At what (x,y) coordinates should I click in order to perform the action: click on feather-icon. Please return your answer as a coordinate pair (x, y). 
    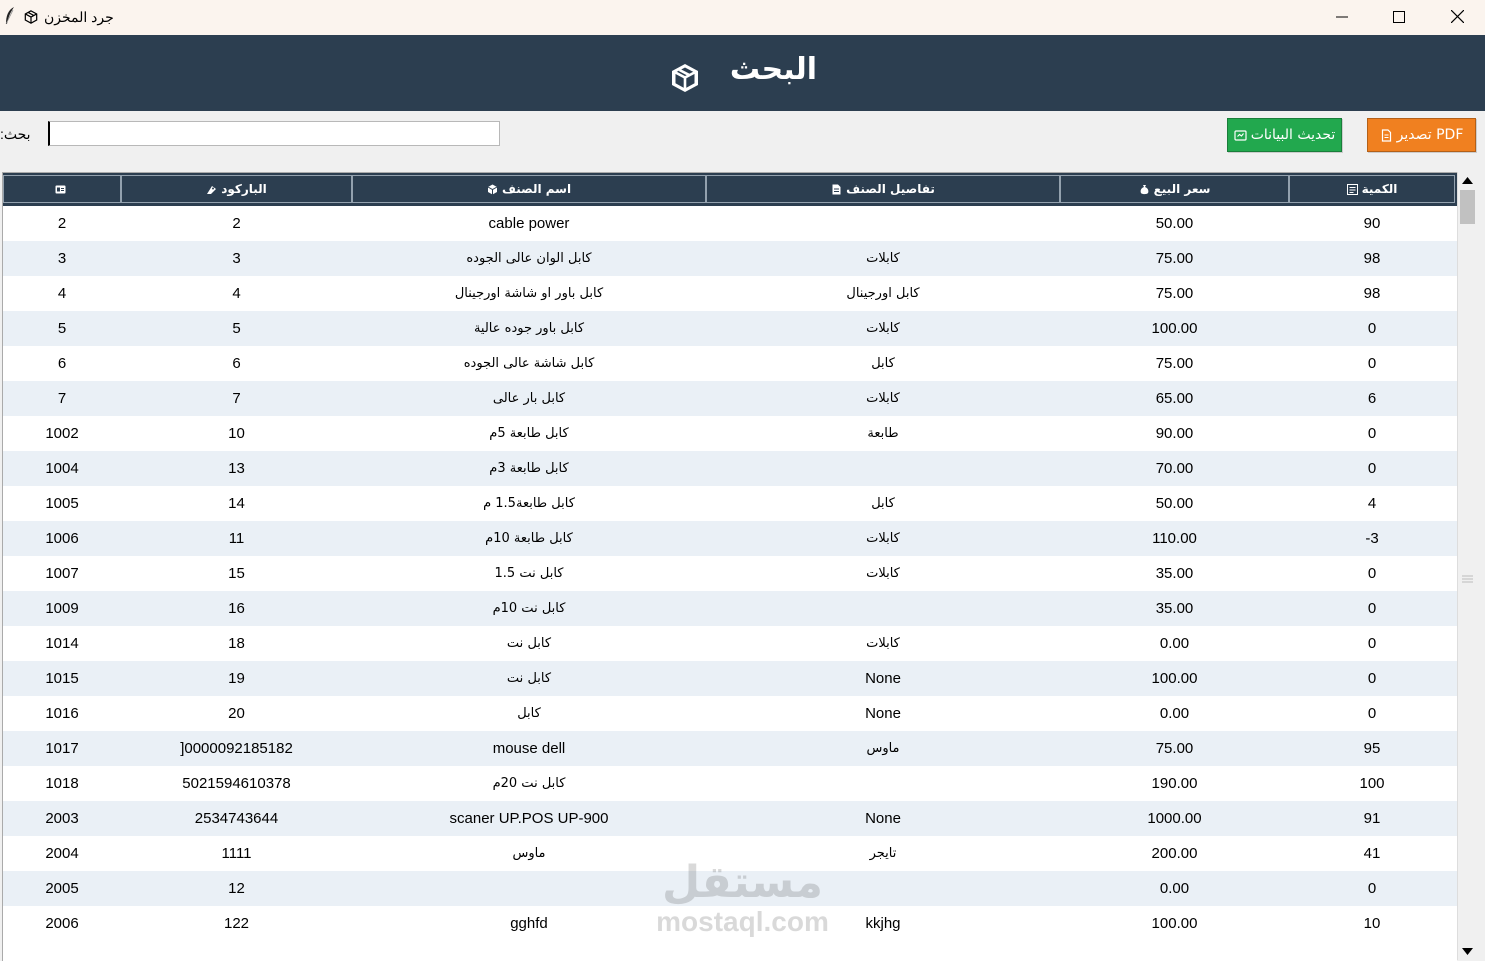
    Looking at the image, I should click on (9, 16).